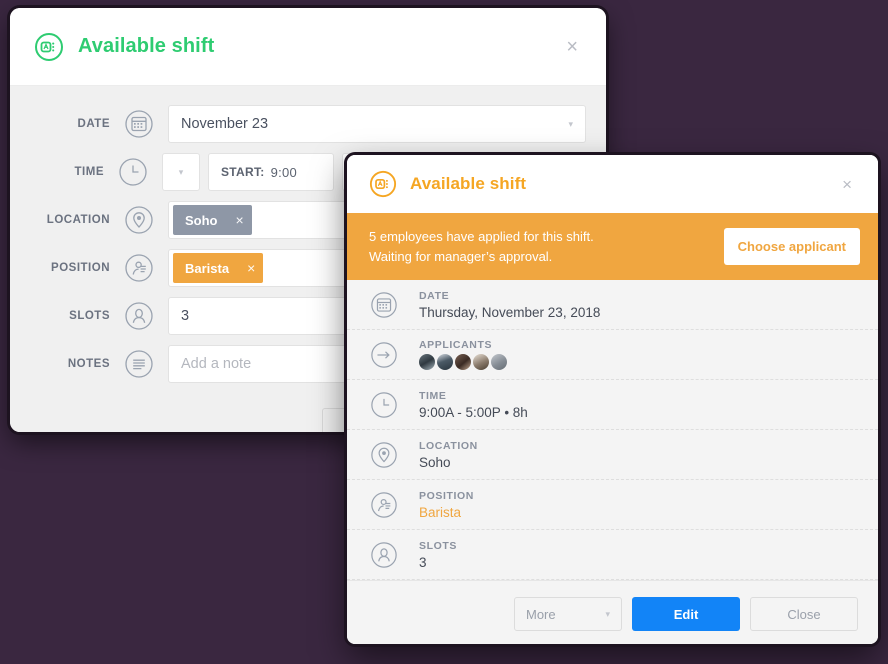 The height and width of the screenshot is (664, 888). I want to click on detail-row-date: DATE Thursday, November 23, 2018, so click(612, 305).